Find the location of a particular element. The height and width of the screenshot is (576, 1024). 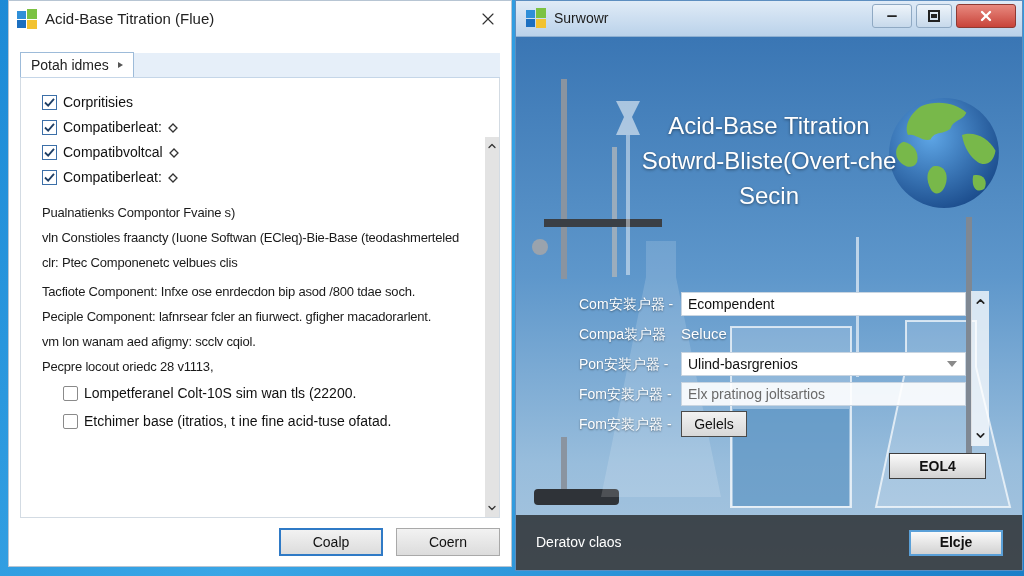

description-text: vm lon wanam aed afigmy: scclv cqiol. is located at coordinates (149, 342).